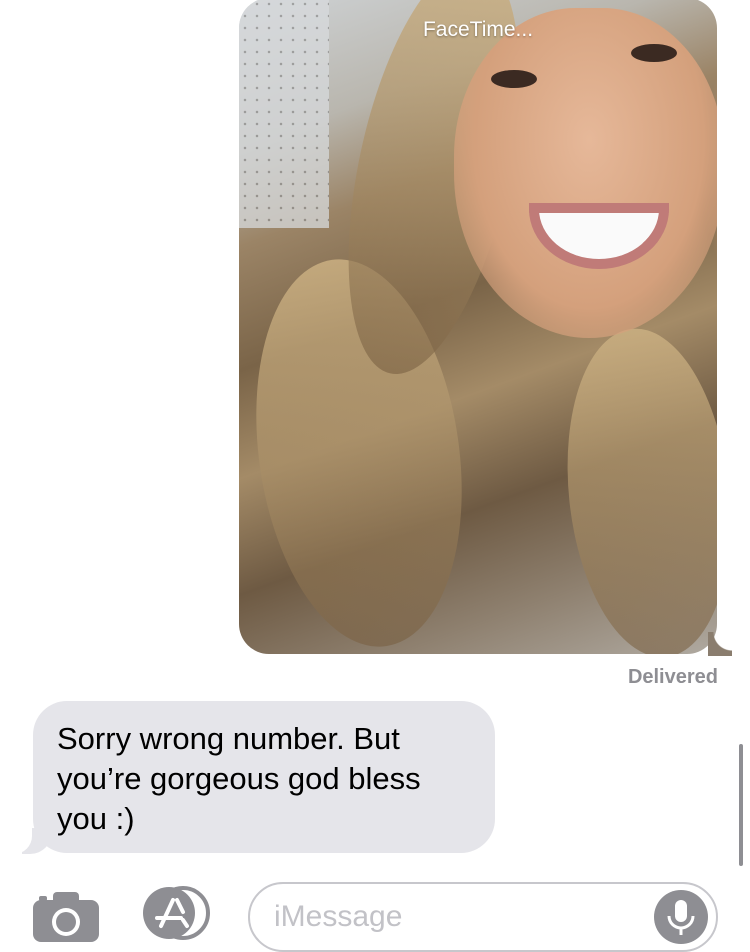  What do you see at coordinates (483, 917) in the screenshot?
I see `message-input: iMessage` at bounding box center [483, 917].